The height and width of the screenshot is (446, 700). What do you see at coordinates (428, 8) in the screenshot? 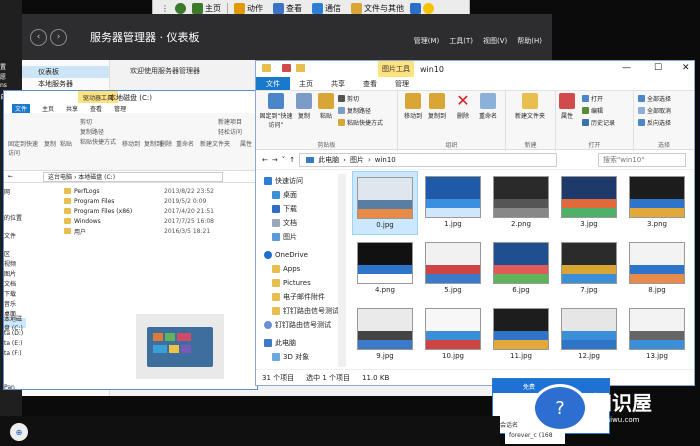
I see `smiley-icon` at bounding box center [428, 8].